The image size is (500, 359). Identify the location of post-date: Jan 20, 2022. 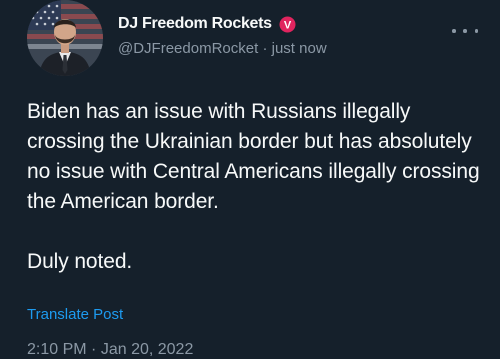
(147, 349).